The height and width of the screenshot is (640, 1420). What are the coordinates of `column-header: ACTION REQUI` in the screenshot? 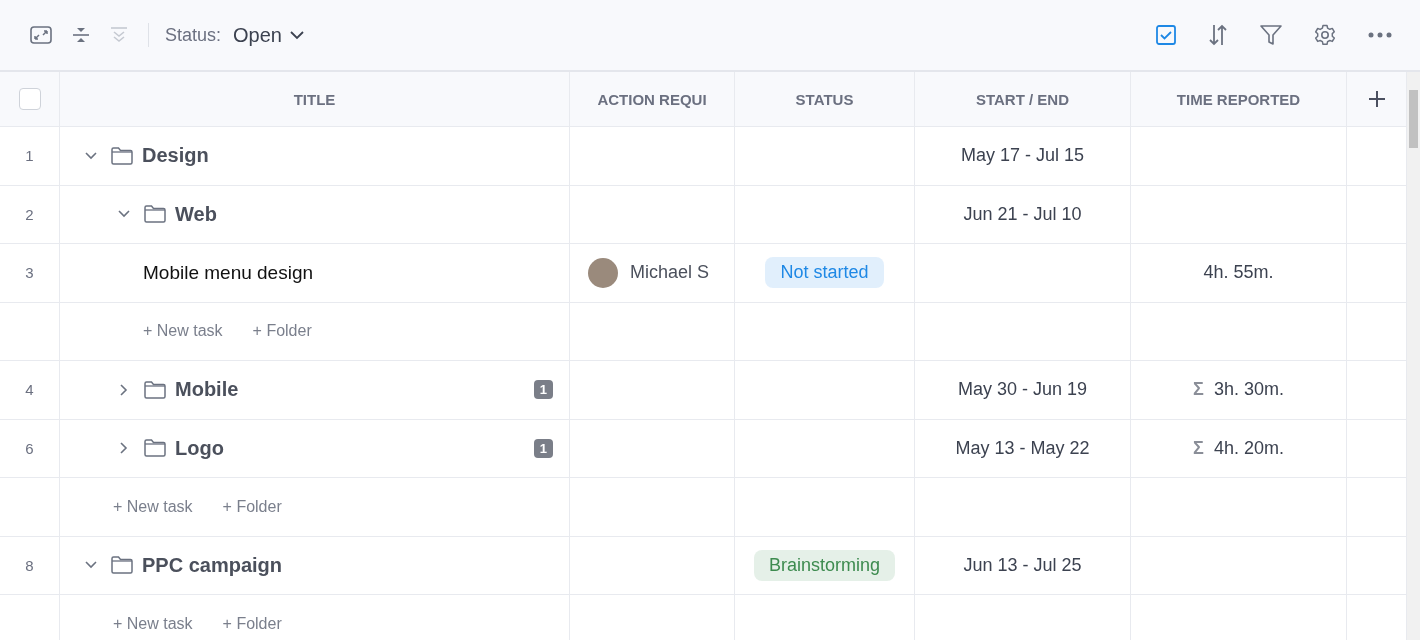 It's located at (652, 99).